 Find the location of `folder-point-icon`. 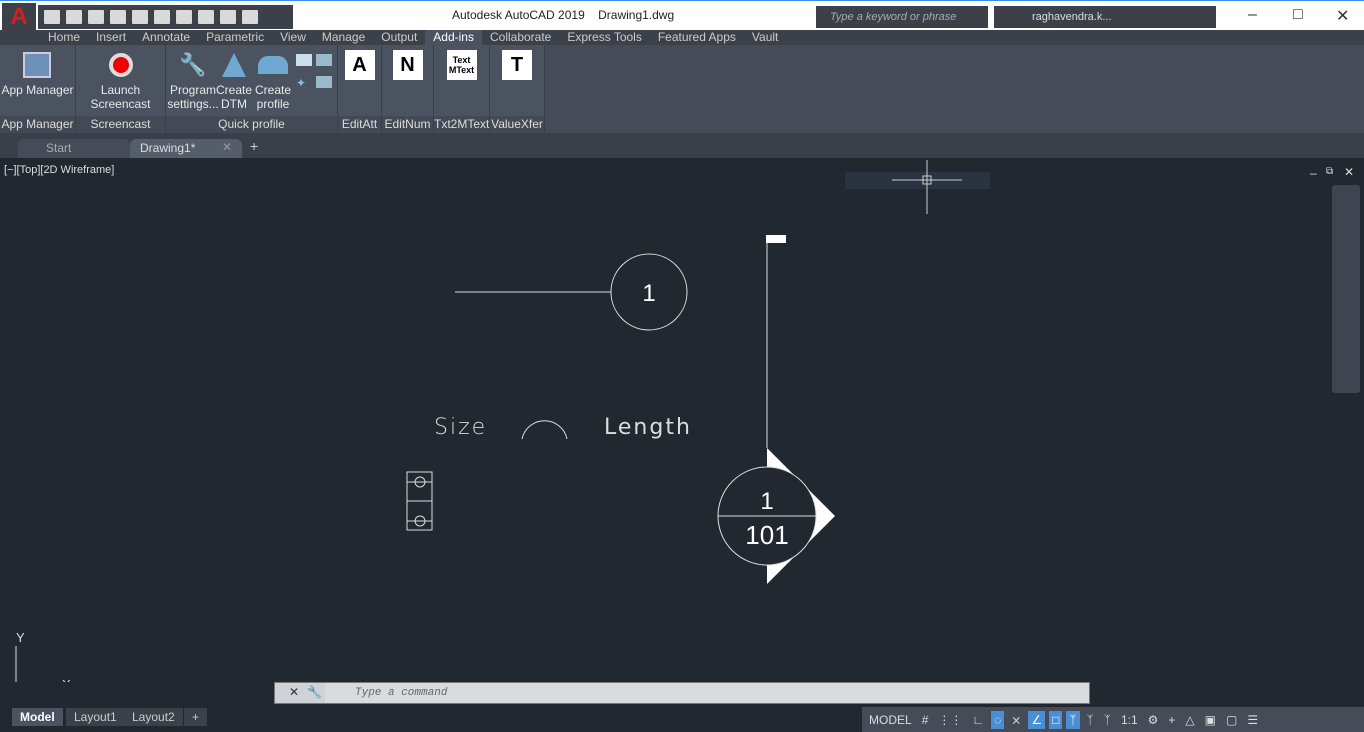

folder-point-icon is located at coordinates (324, 82).